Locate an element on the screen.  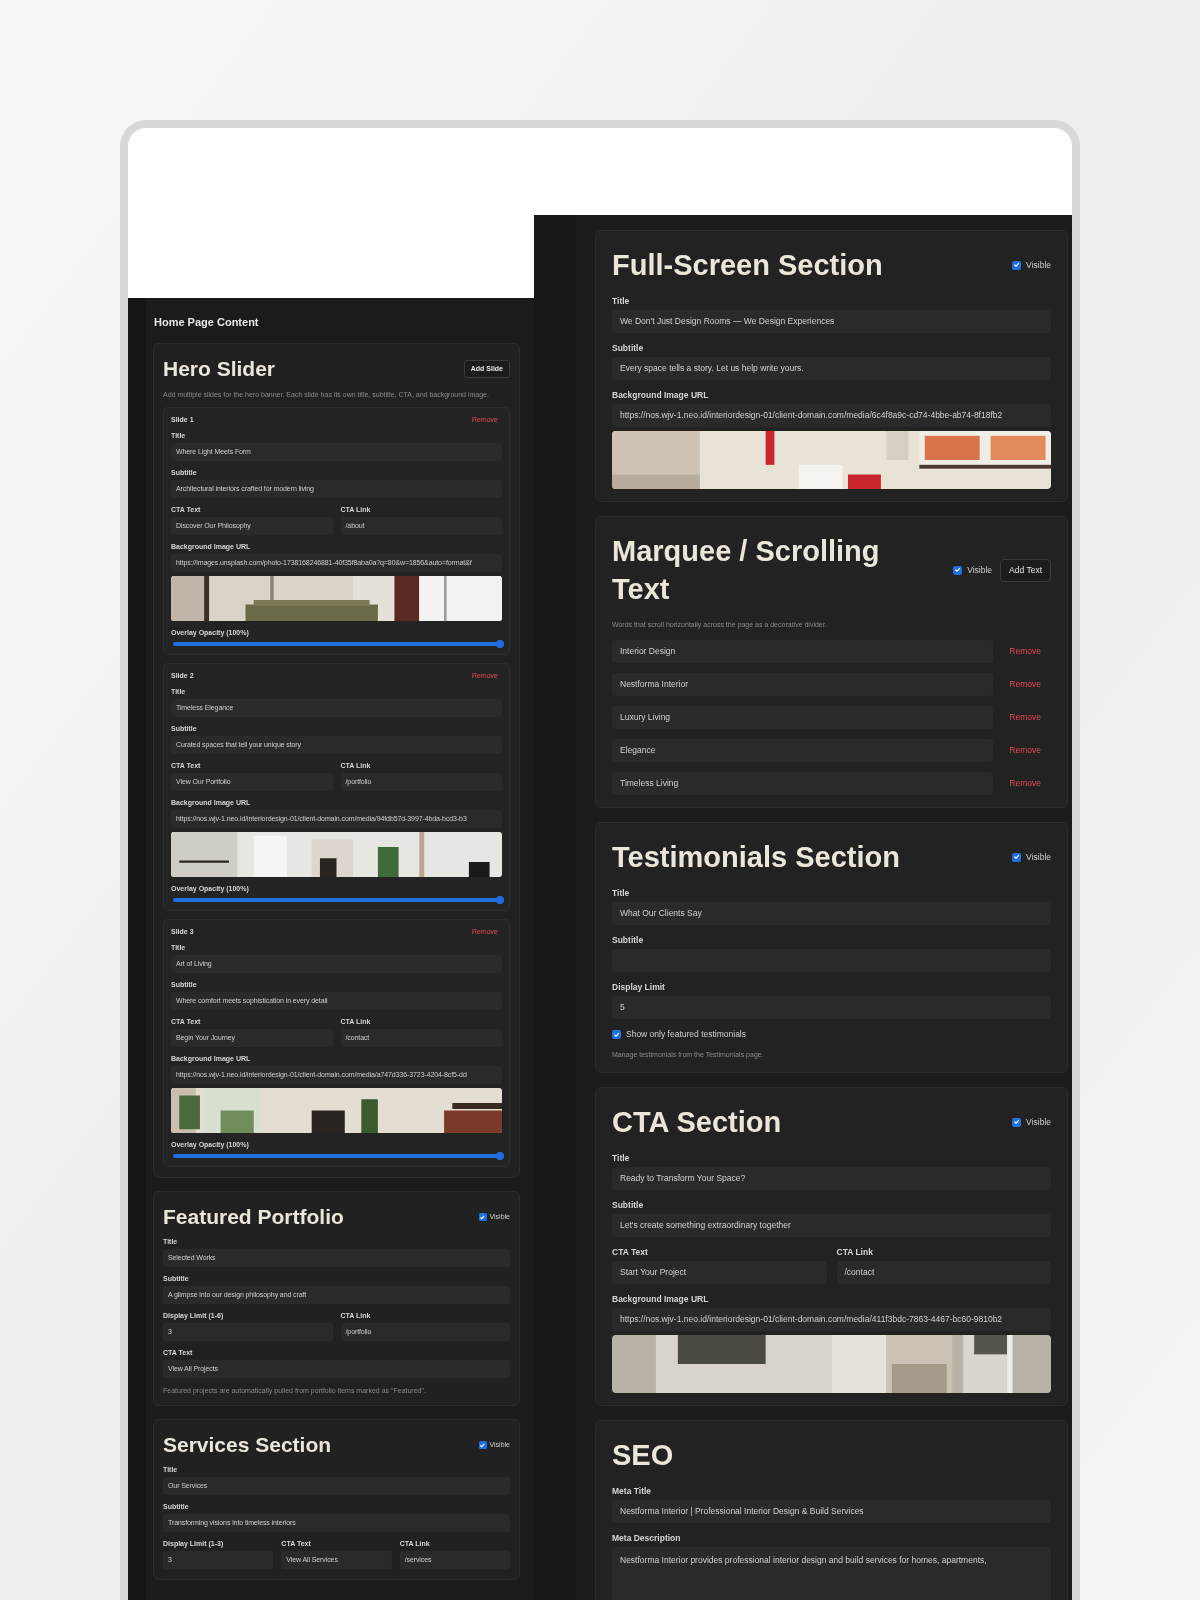
text-field: https://nos.wjv-1.neo.id/interiordesign-01/client-domain.com/media/6c4f8a9c-cd74-4bbe-ab74-8f18fb2 is located at coordinates (831, 415).